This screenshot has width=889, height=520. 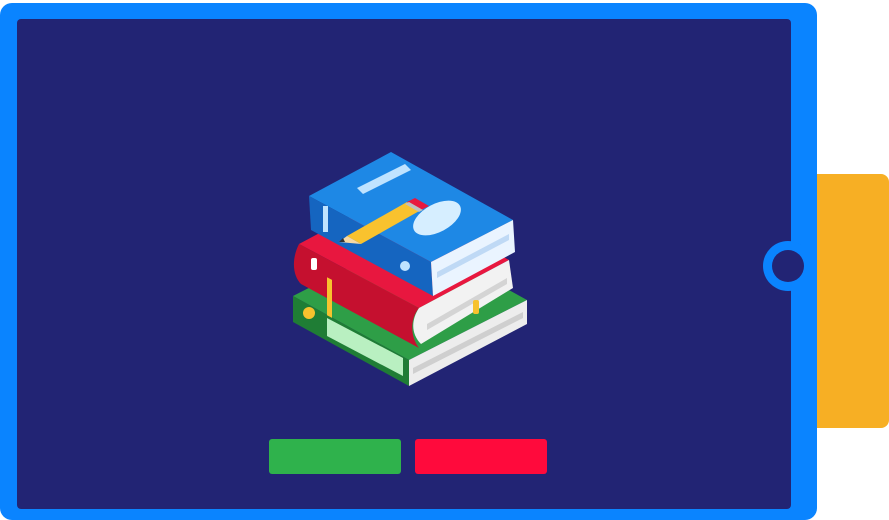 I want to click on home-button, so click(x=788, y=266).